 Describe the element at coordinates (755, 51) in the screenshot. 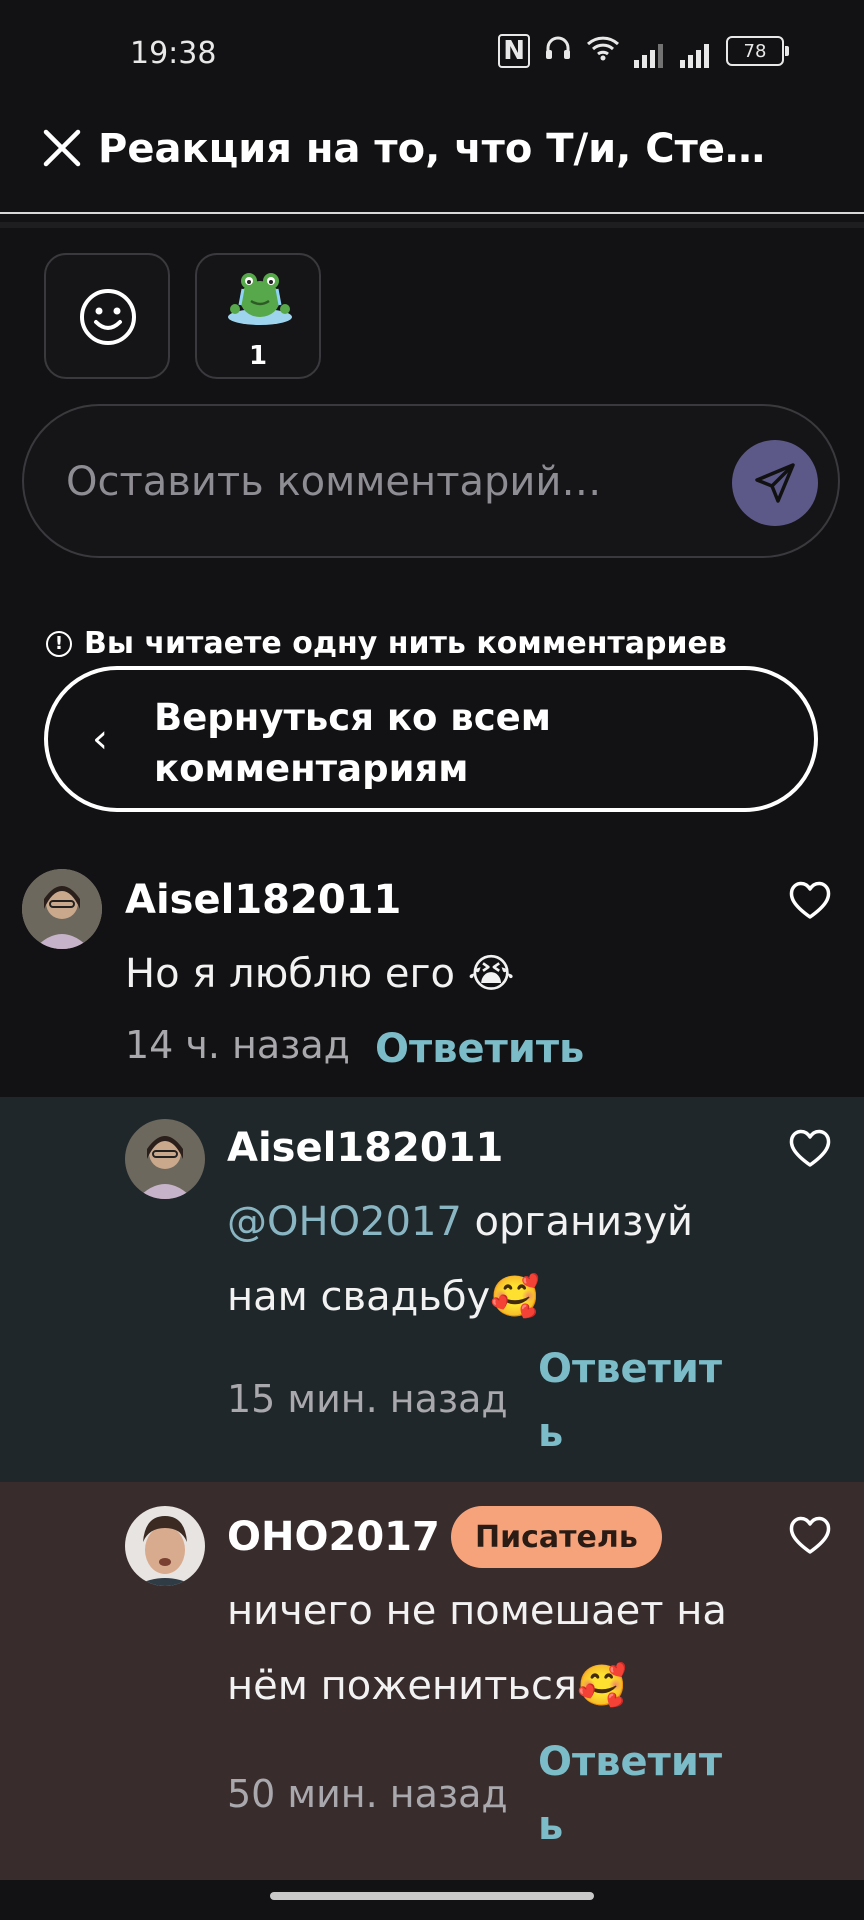

I see `battery-level: 78` at that location.